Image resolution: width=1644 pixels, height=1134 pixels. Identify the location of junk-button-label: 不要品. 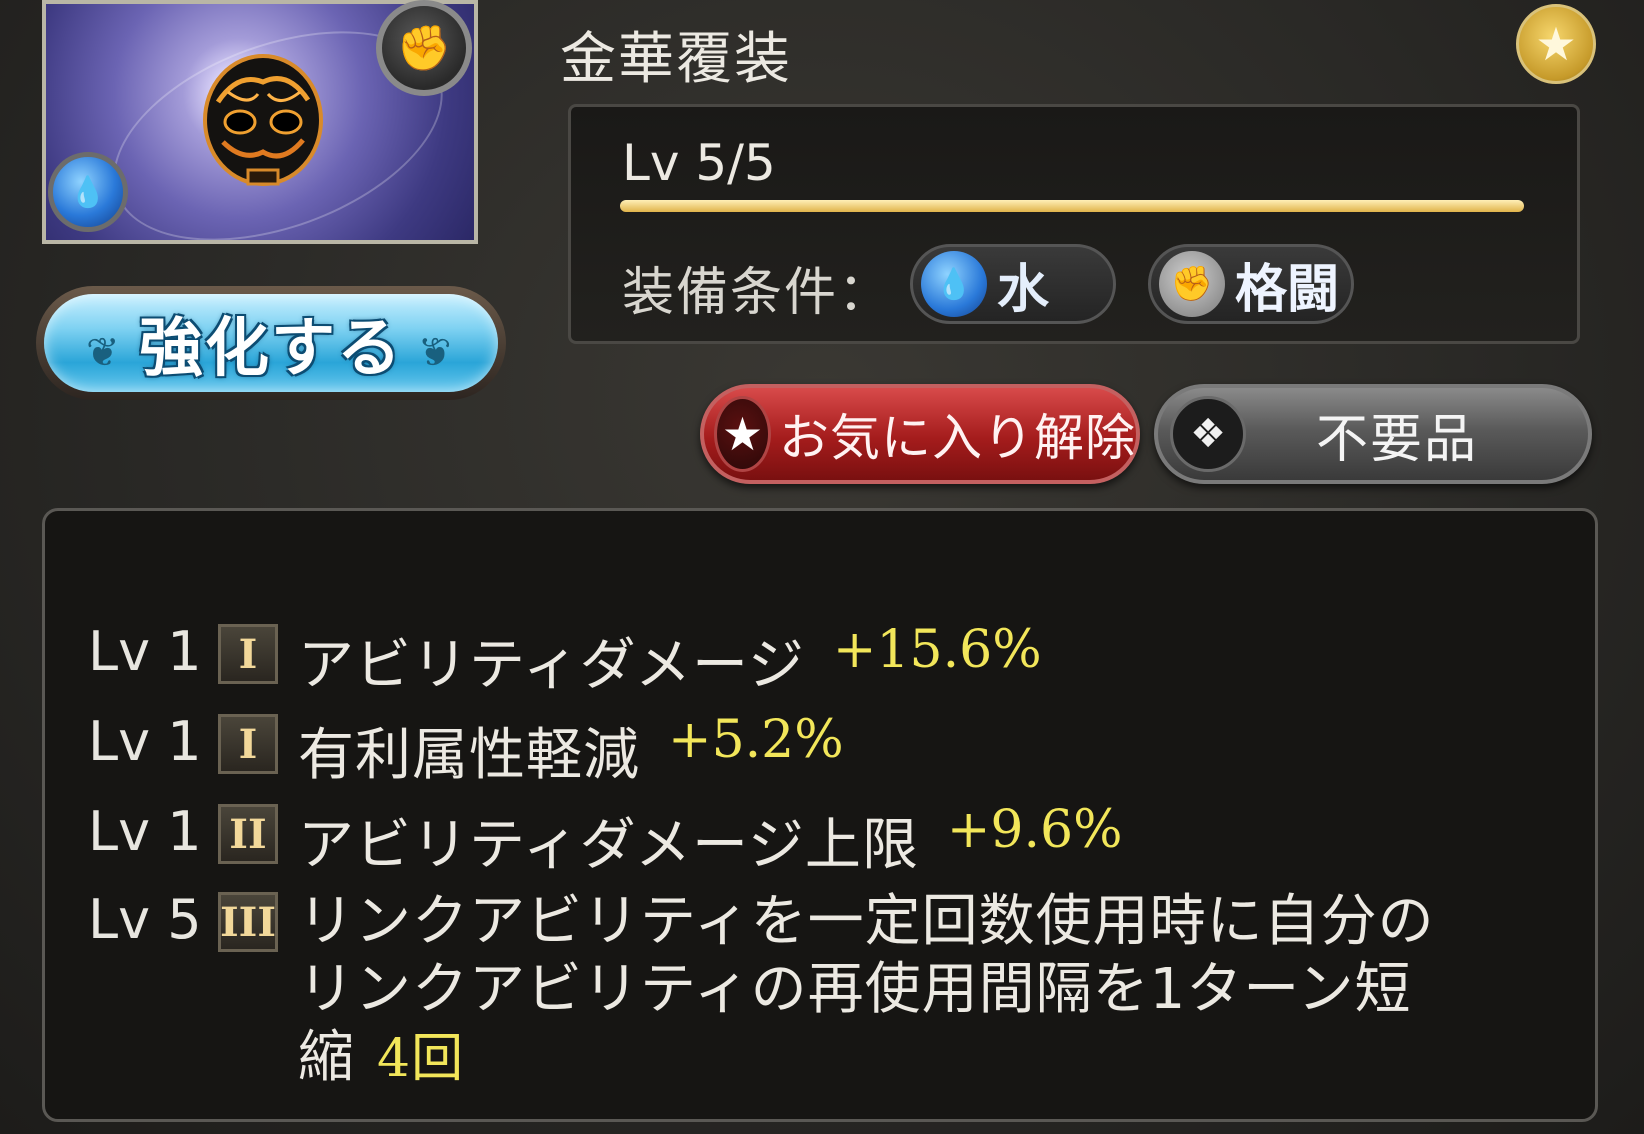
(1397, 439).